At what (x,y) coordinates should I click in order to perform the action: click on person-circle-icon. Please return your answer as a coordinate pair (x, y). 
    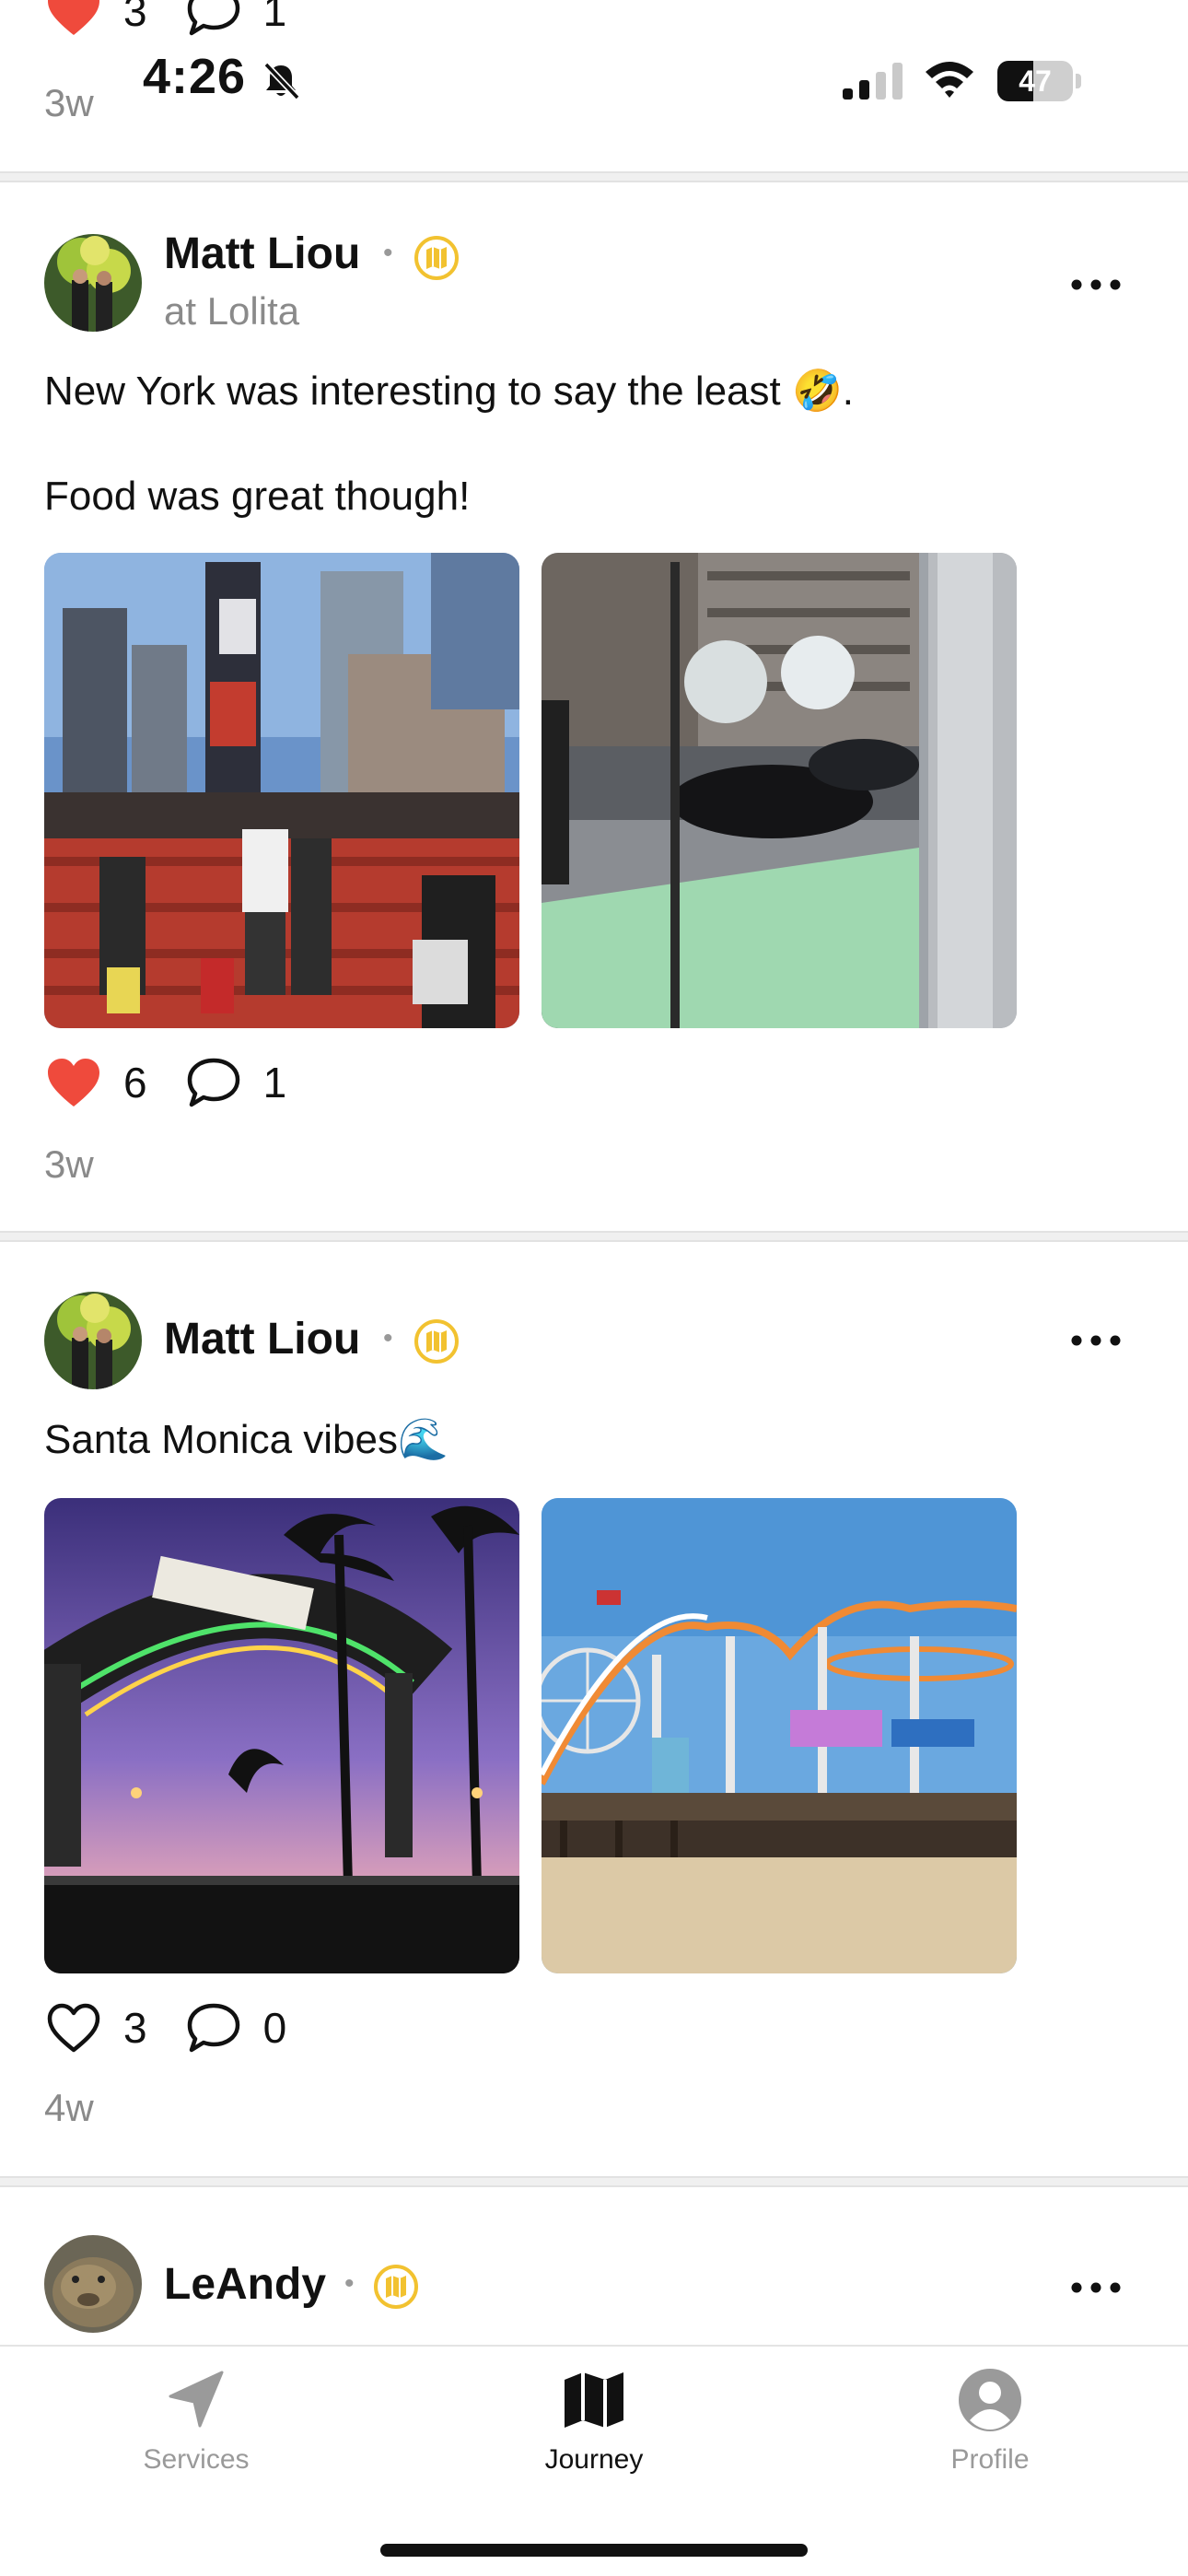
    Looking at the image, I should click on (990, 2400).